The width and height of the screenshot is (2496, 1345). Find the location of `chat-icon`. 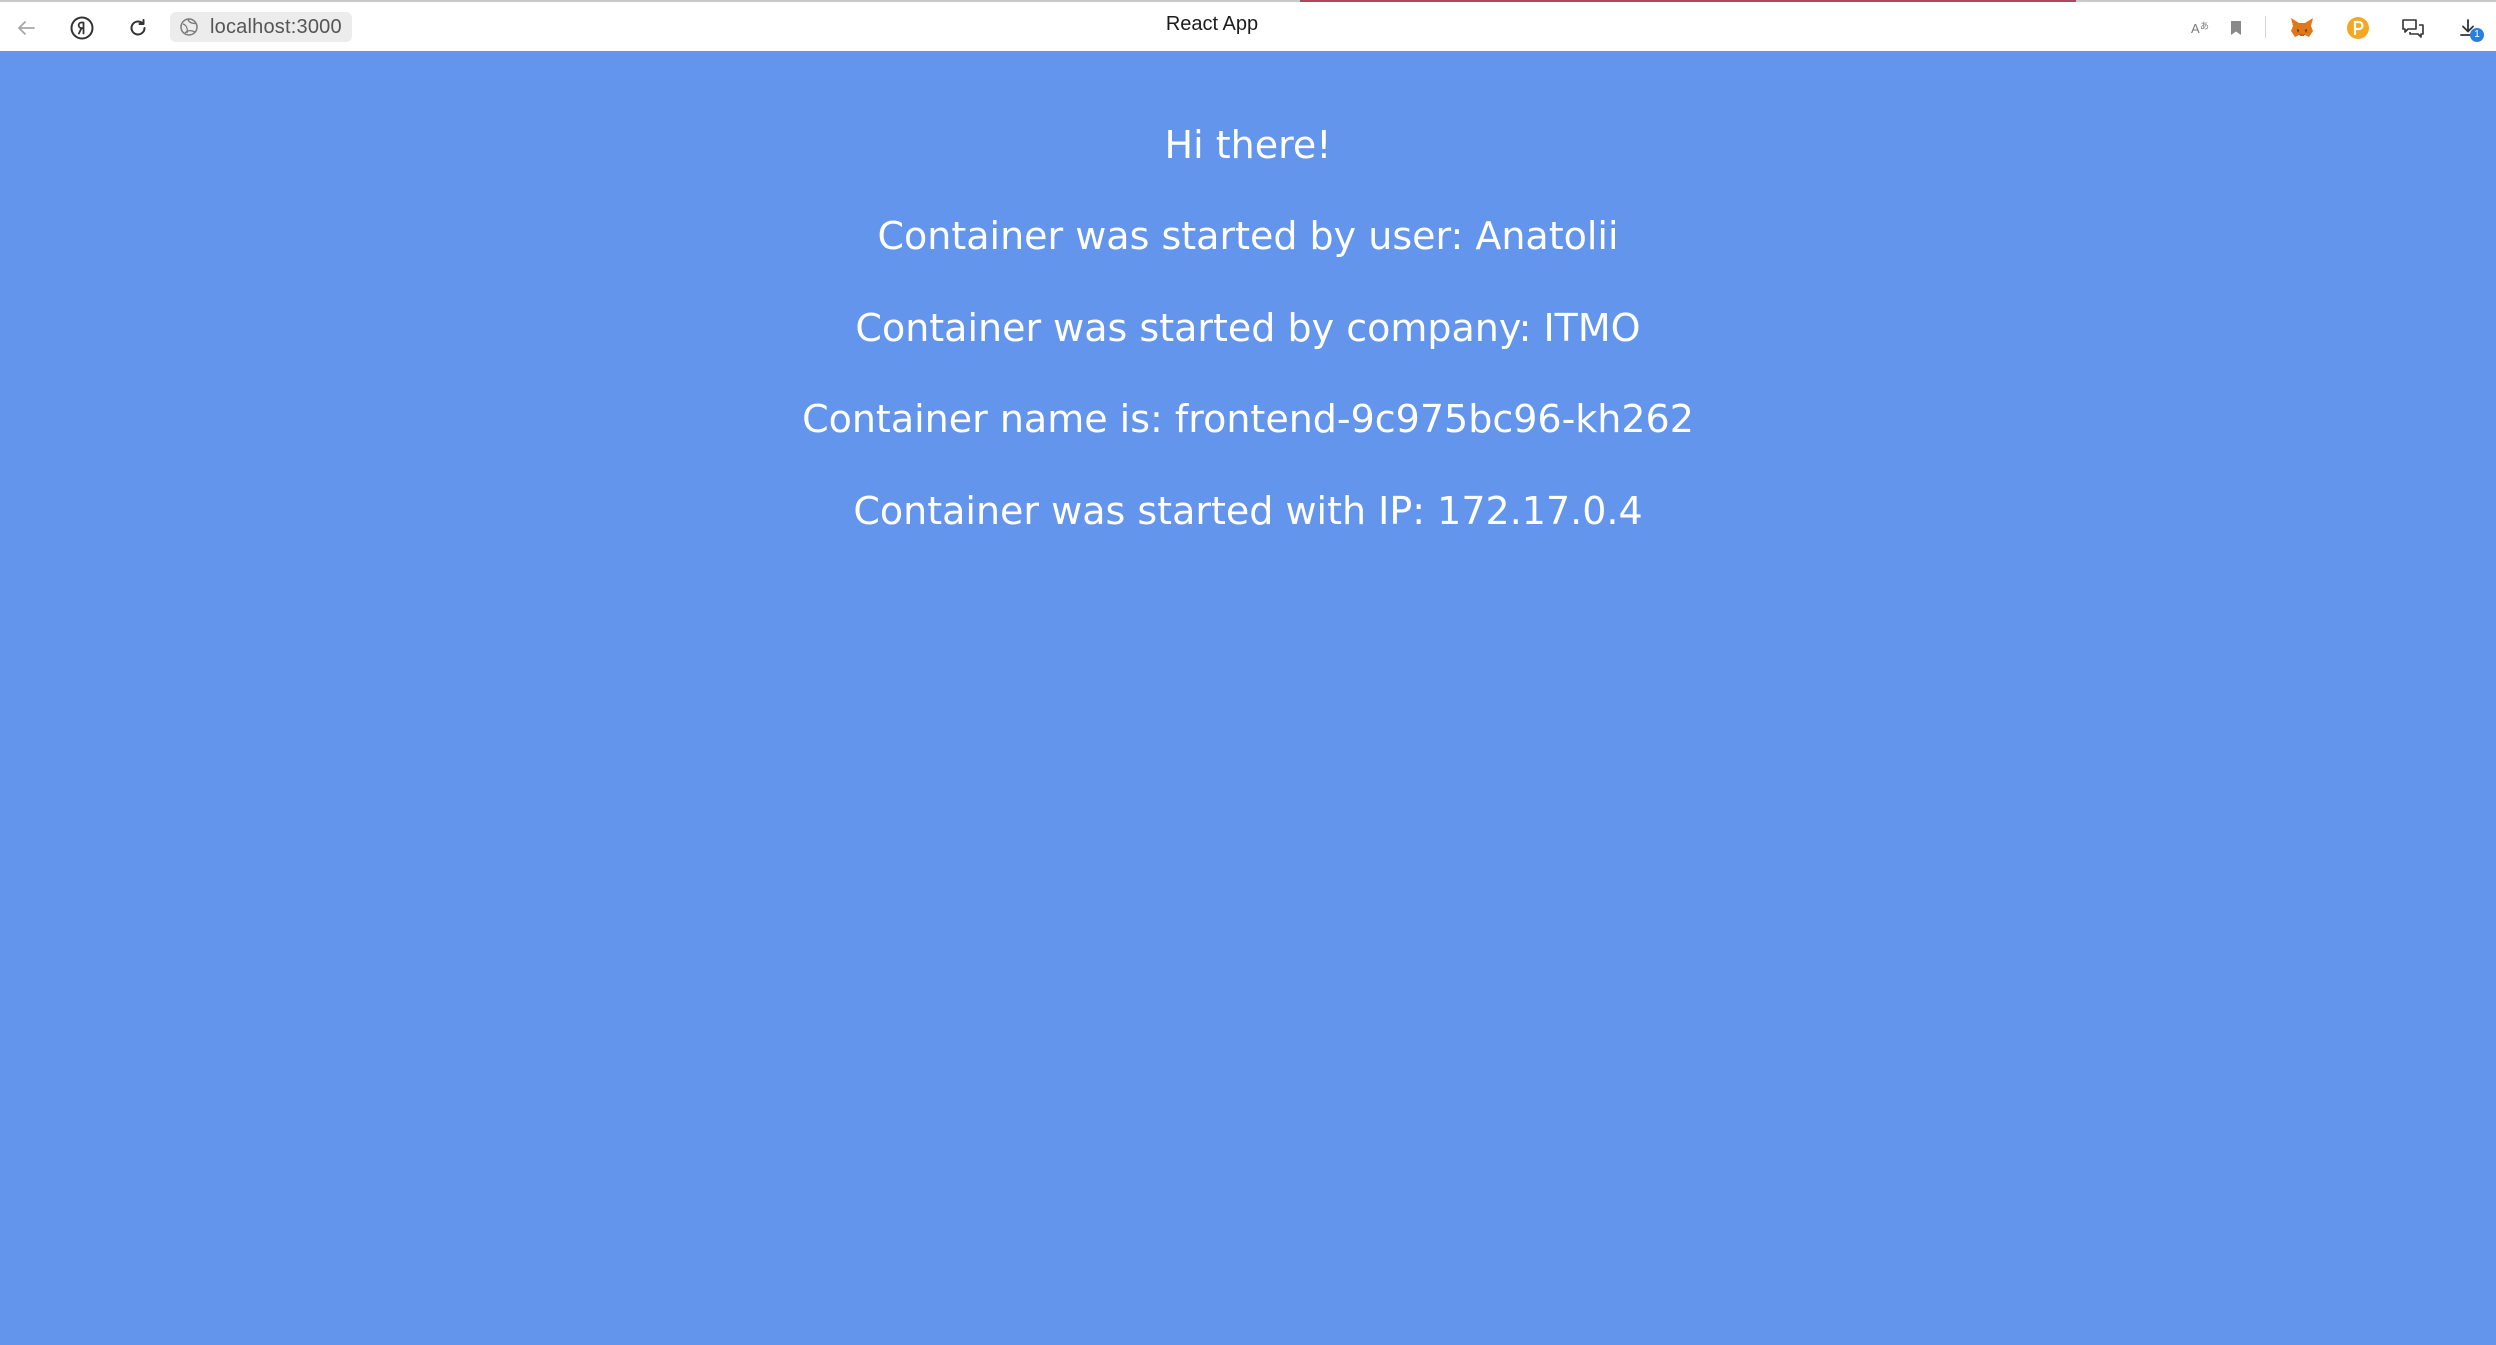

chat-icon is located at coordinates (2413, 28).